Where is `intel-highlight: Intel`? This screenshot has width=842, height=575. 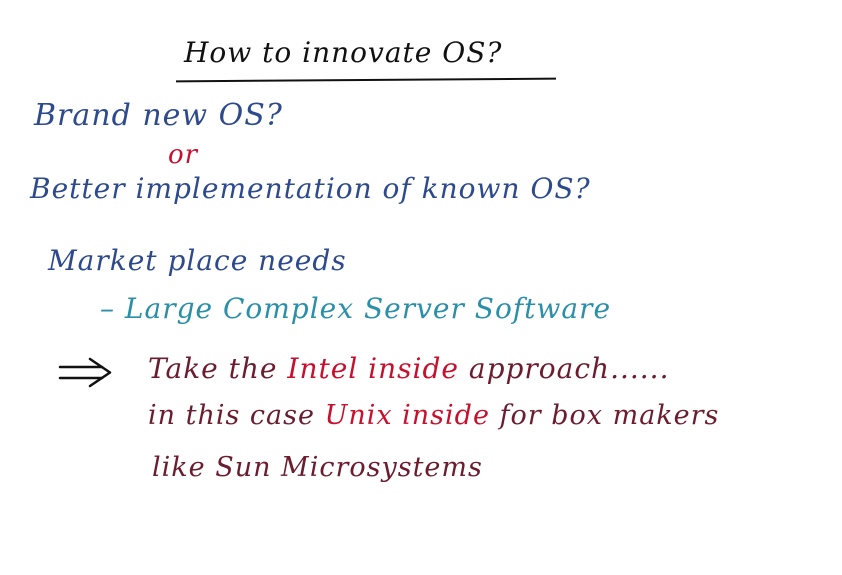 intel-highlight: Intel is located at coordinates (323, 368).